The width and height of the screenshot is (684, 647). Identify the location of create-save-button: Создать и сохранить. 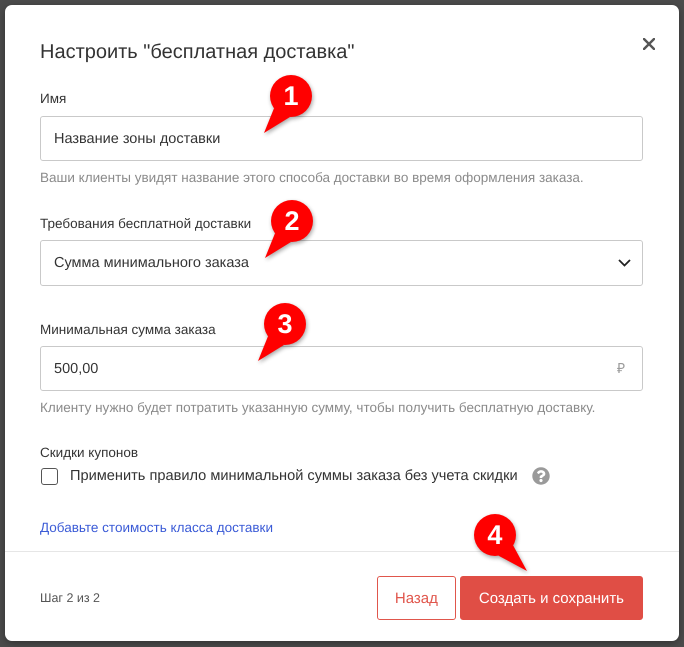
(551, 598).